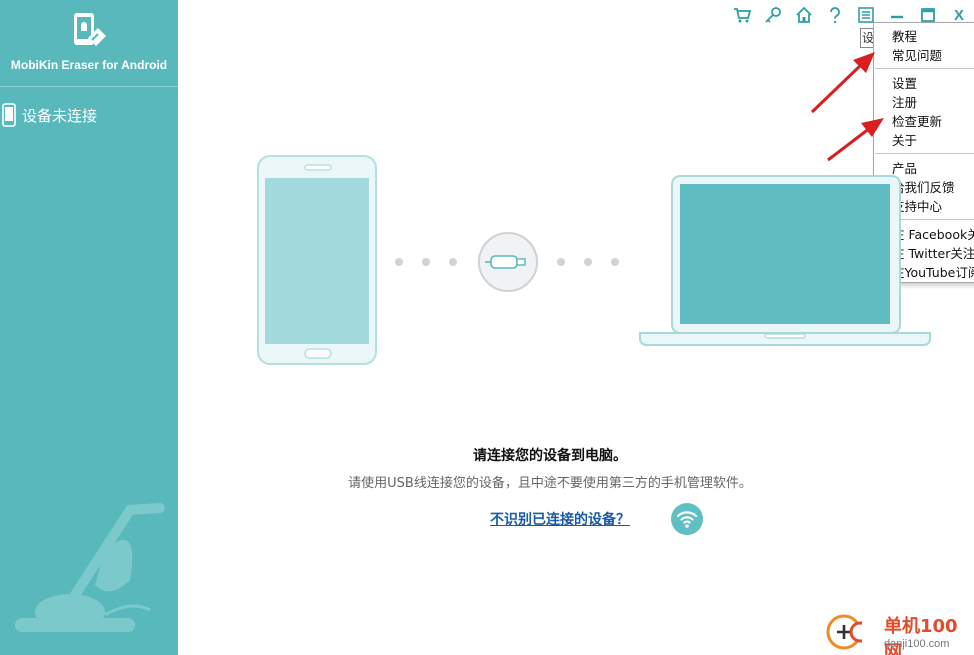 The width and height of the screenshot is (974, 655). What do you see at coordinates (560, 519) in the screenshot?
I see `unrecognized-device-link: 不识别已连接的设备？` at bounding box center [560, 519].